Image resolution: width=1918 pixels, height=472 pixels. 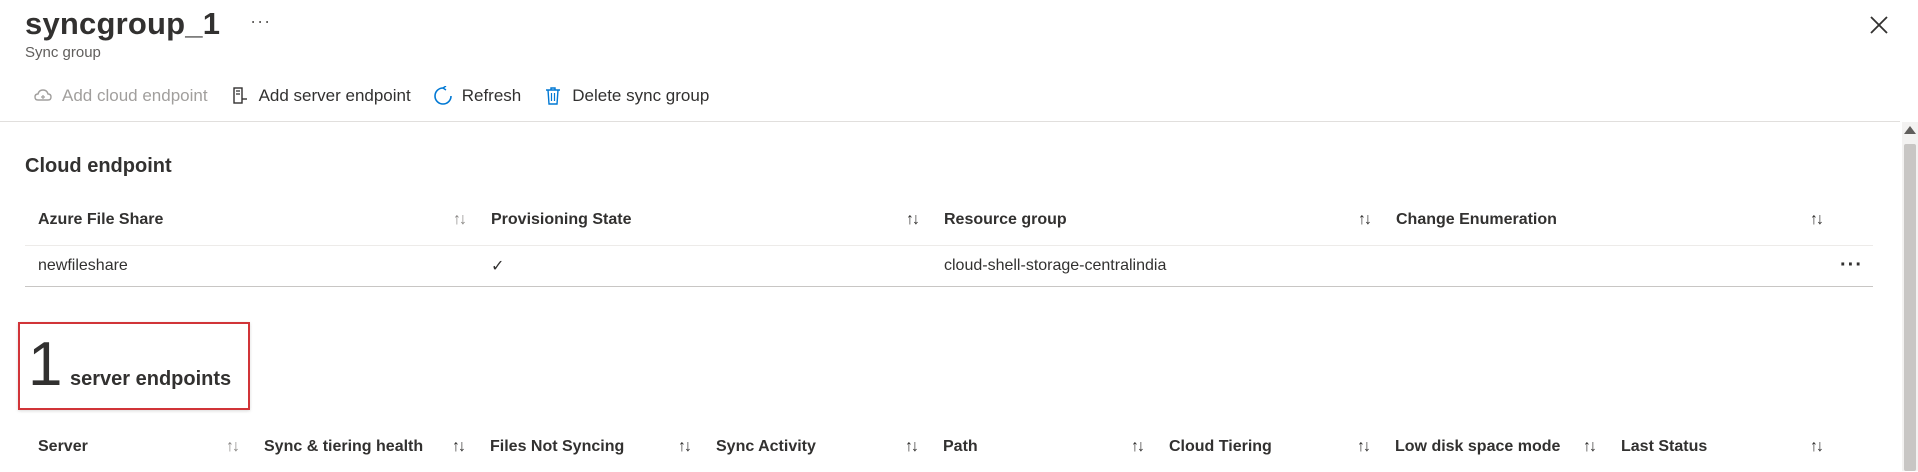 I want to click on cloud-add-icon, so click(x=43, y=95).